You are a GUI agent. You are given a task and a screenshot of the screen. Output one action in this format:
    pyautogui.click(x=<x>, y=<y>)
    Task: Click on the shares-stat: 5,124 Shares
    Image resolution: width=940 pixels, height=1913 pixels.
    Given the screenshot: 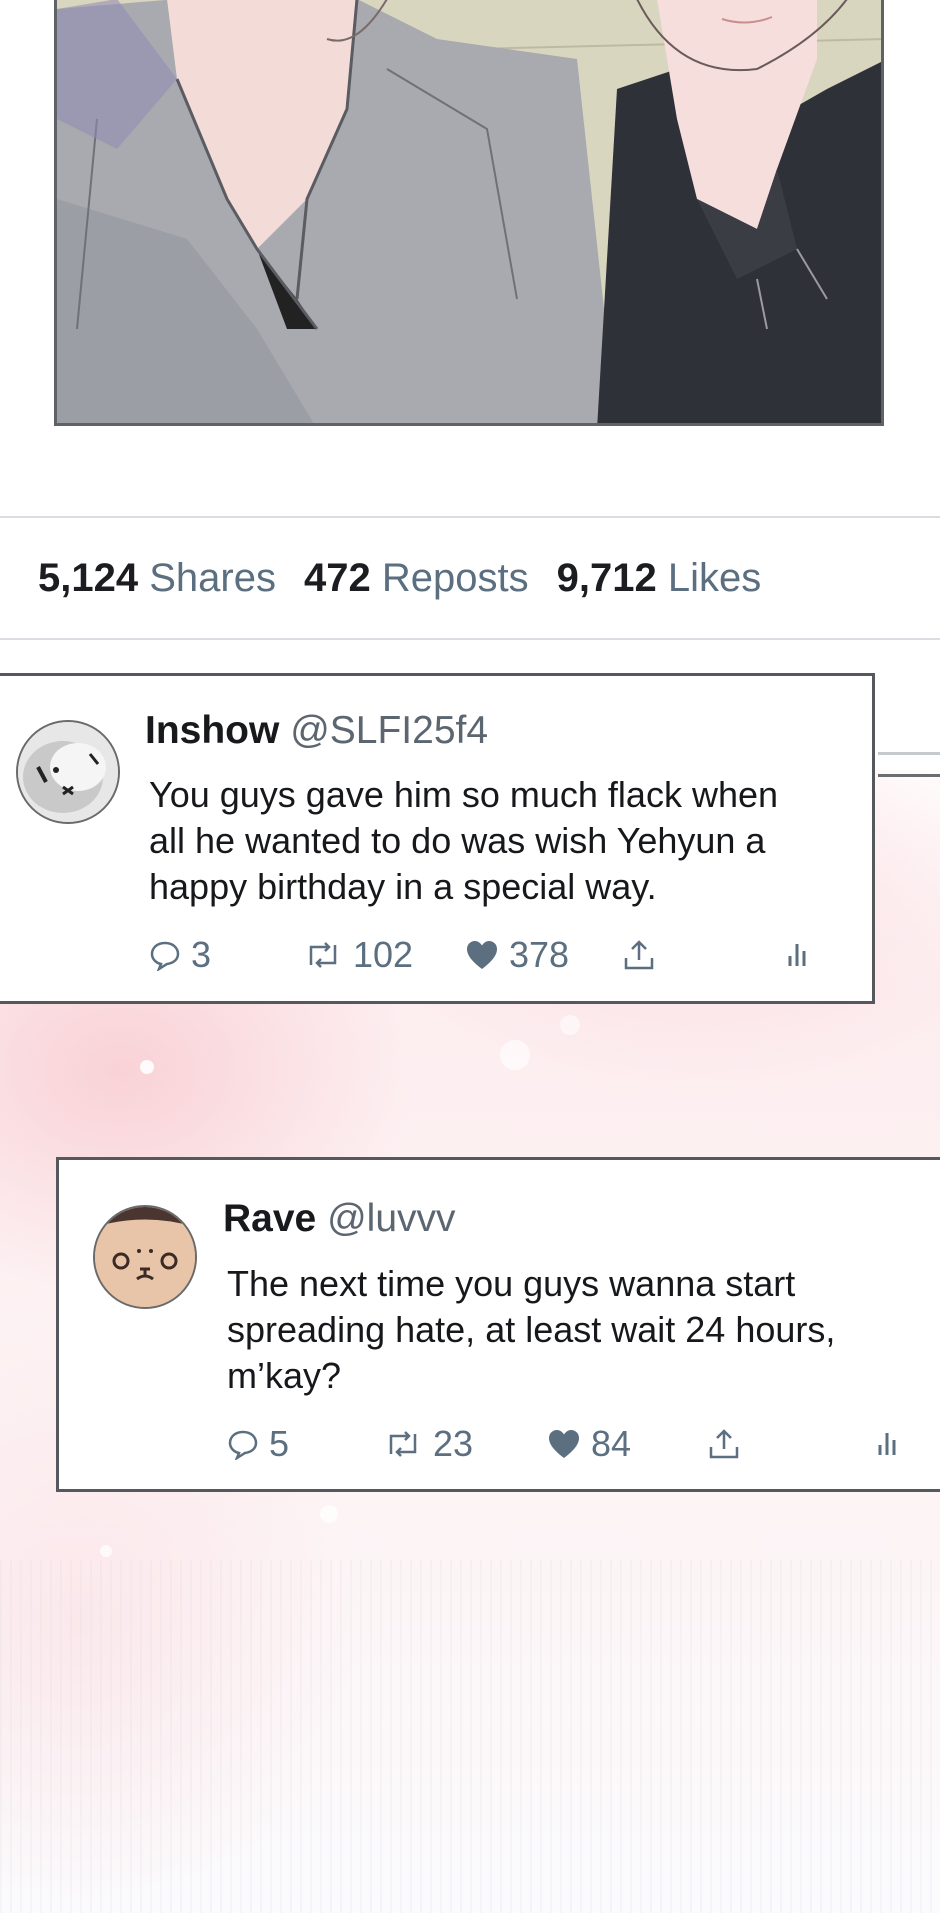 What is the action you would take?
    pyautogui.click(x=157, y=578)
    